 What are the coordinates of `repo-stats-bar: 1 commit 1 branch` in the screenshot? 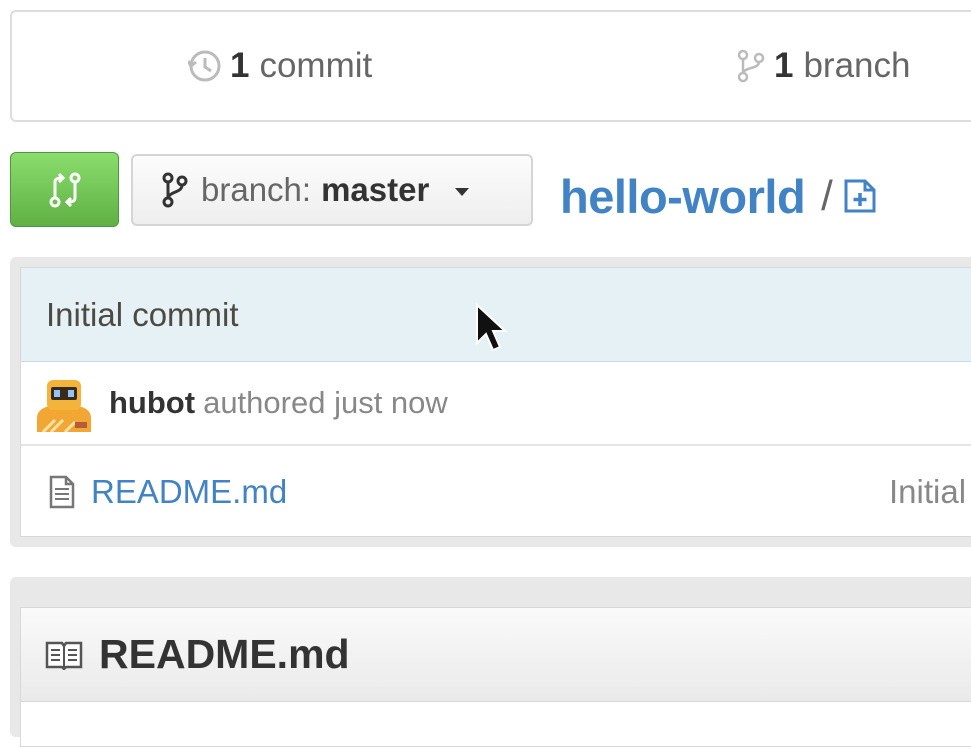 It's located at (490, 66).